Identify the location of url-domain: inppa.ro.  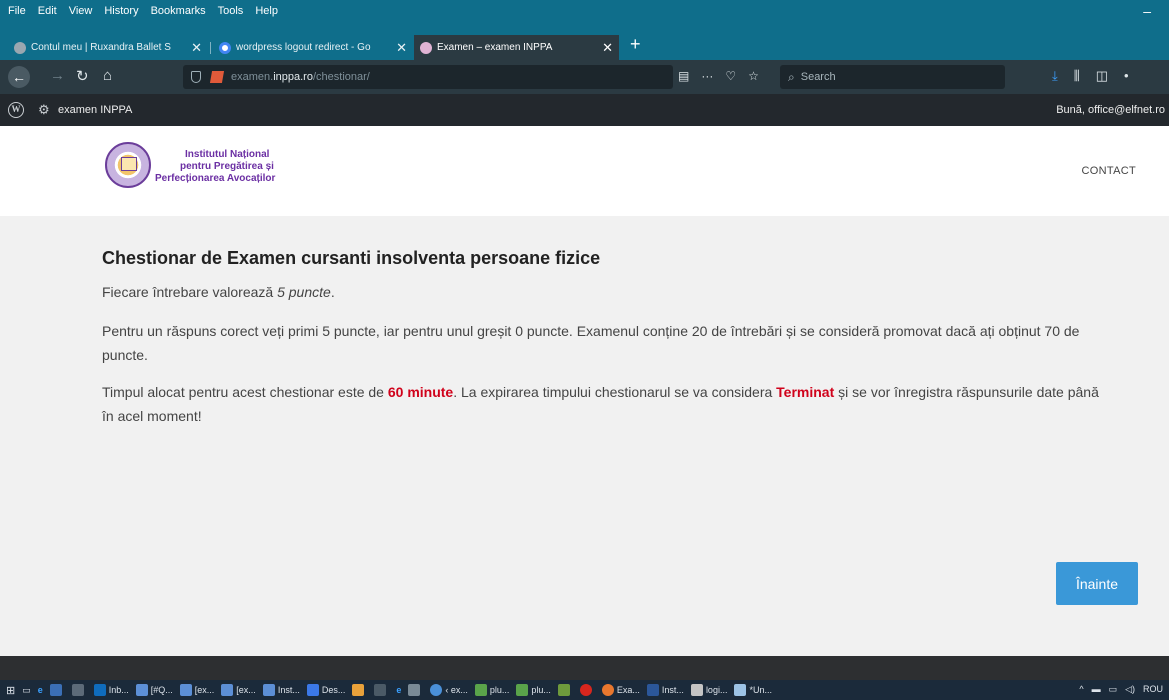
(293, 77).